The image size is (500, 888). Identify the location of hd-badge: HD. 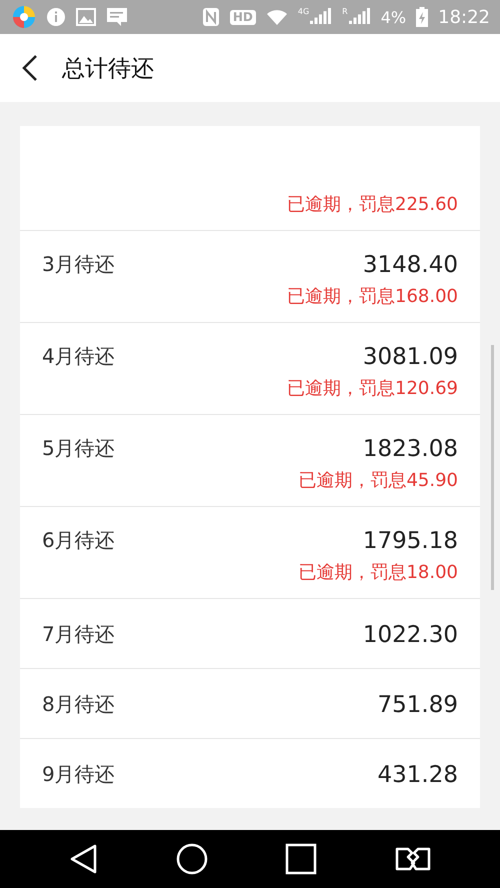
(243, 17).